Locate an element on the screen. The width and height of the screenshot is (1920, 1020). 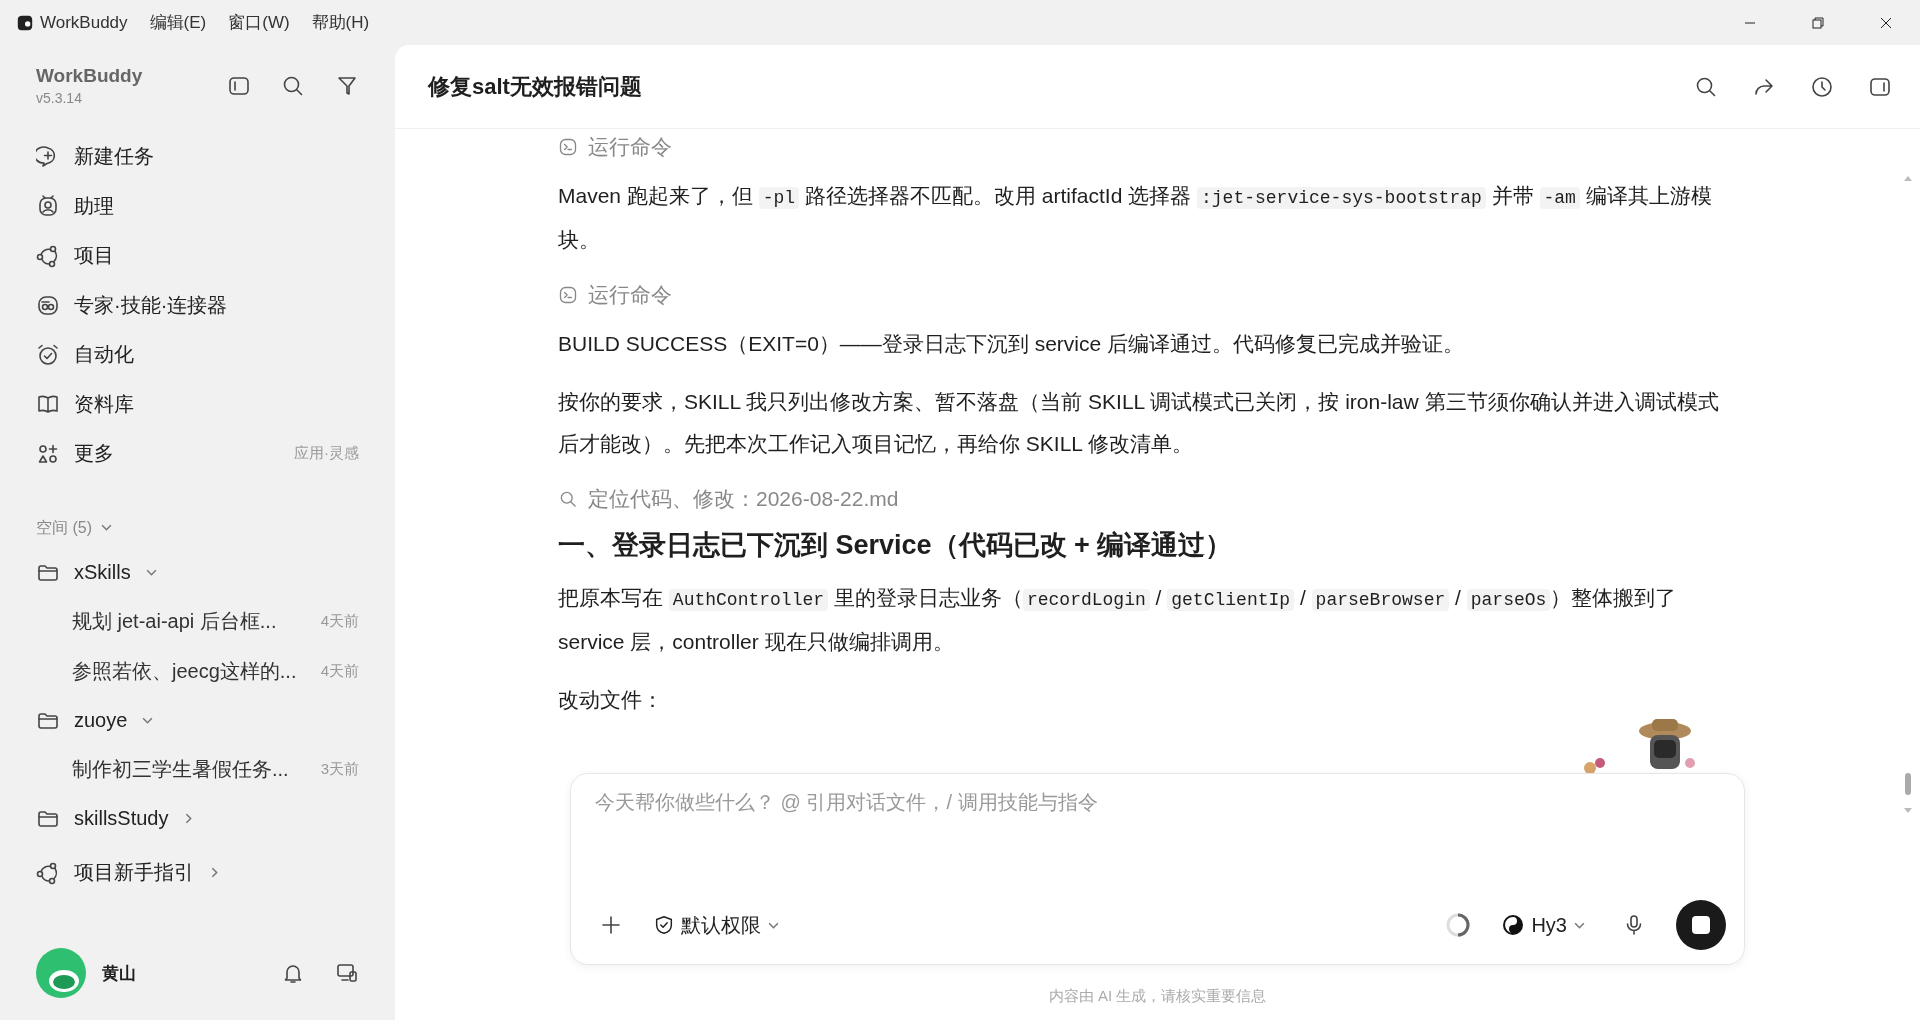
message-paragraph: 把原本写在 AuthController 里的登录日志业务（ recordLogin / getClientIp / parseBrowser / parseOs ）整体搬到了 service 层，controller 现在只做编排调用。 is located at coordinates (1118, 620).